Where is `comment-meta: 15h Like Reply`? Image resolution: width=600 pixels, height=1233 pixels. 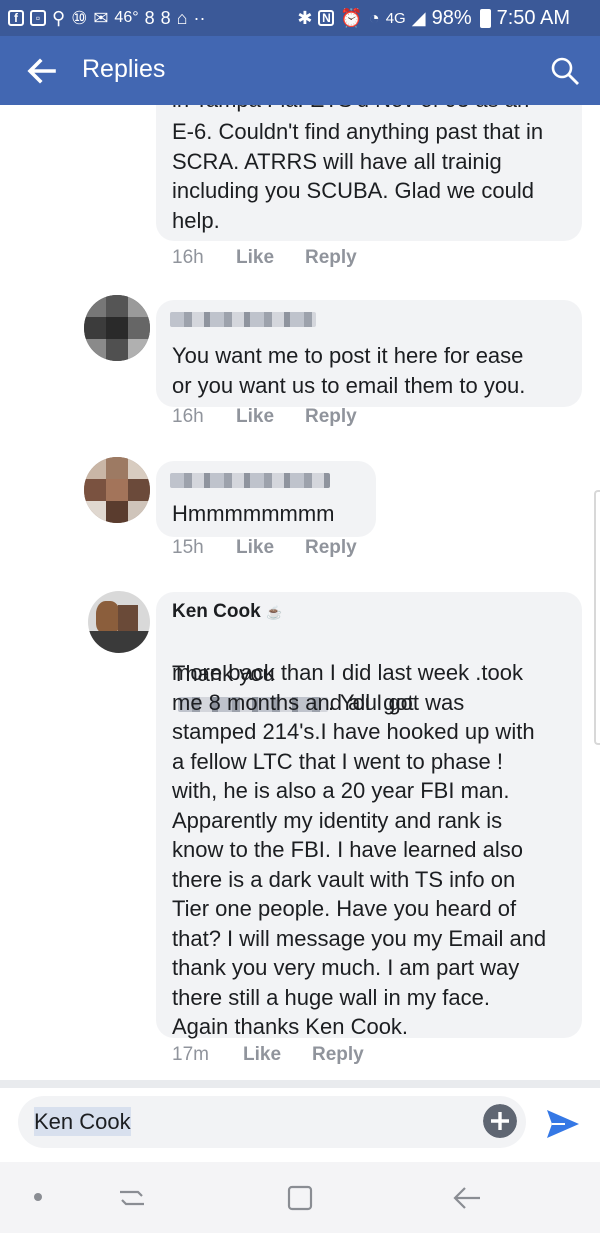 comment-meta: 15h Like Reply is located at coordinates (322, 550).